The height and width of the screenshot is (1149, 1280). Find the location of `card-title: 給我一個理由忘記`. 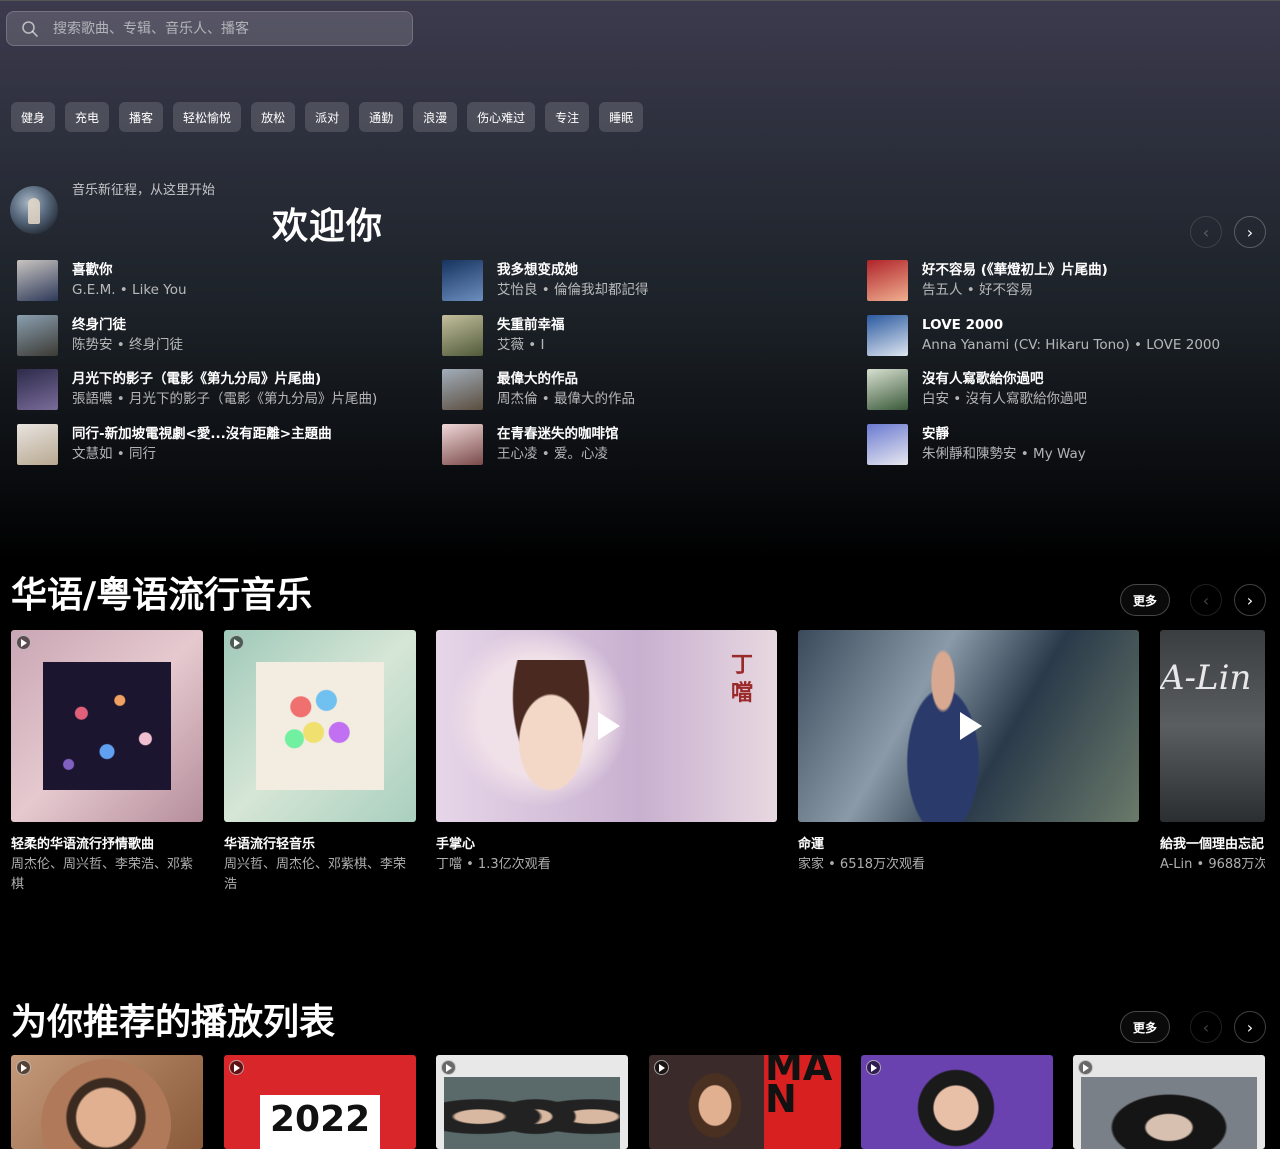

card-title: 給我一個理由忘記 is located at coordinates (1212, 845).